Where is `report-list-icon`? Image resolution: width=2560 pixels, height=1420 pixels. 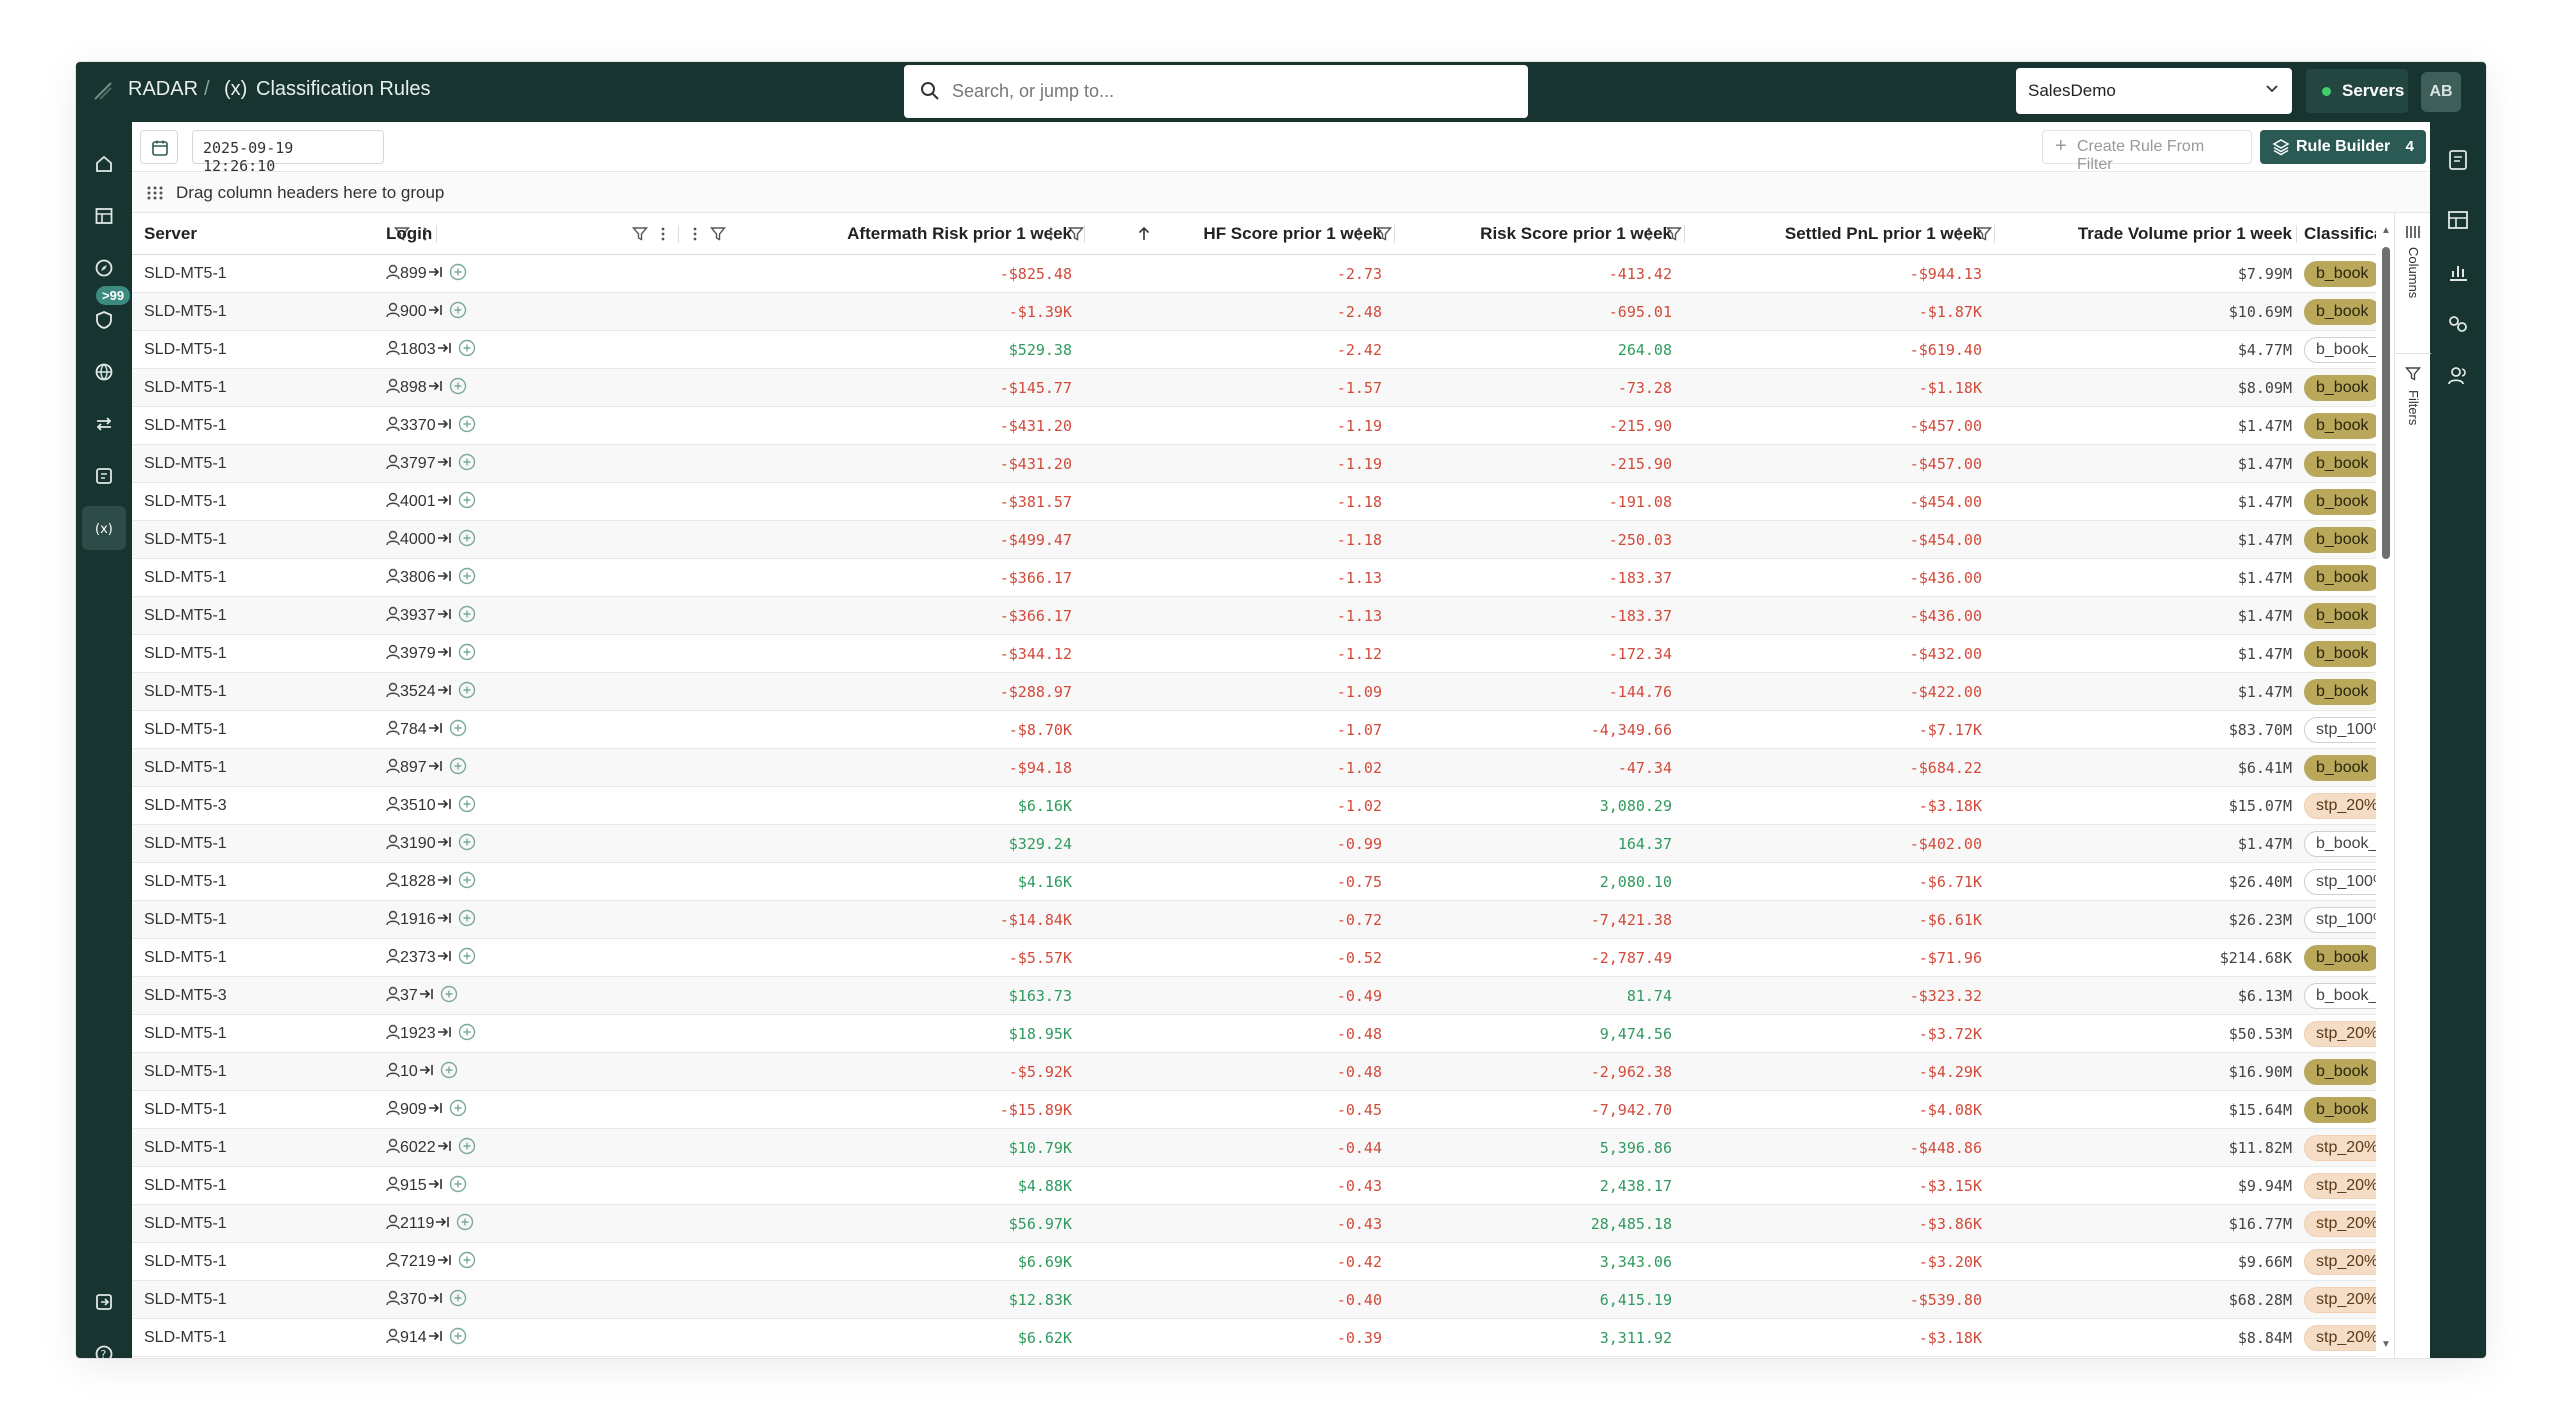 report-list-icon is located at coordinates (2458, 160).